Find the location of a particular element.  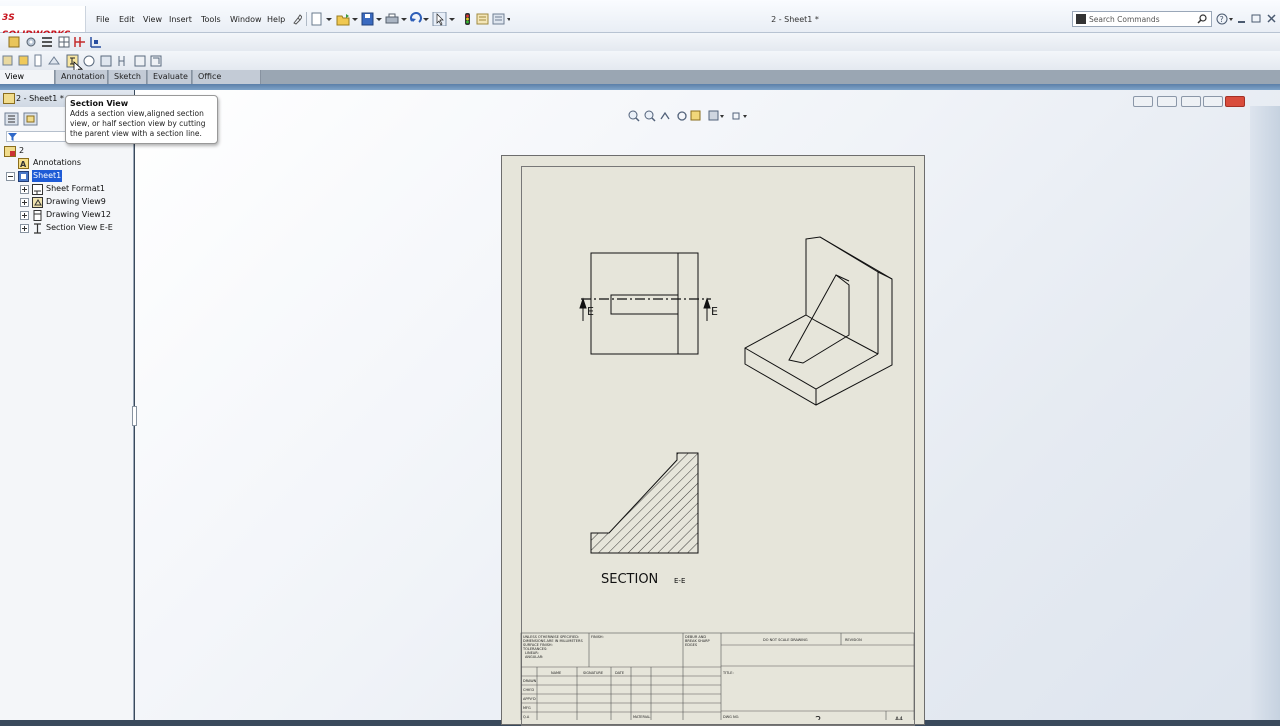

menu-edit: Edit is located at coordinates (127, 20).